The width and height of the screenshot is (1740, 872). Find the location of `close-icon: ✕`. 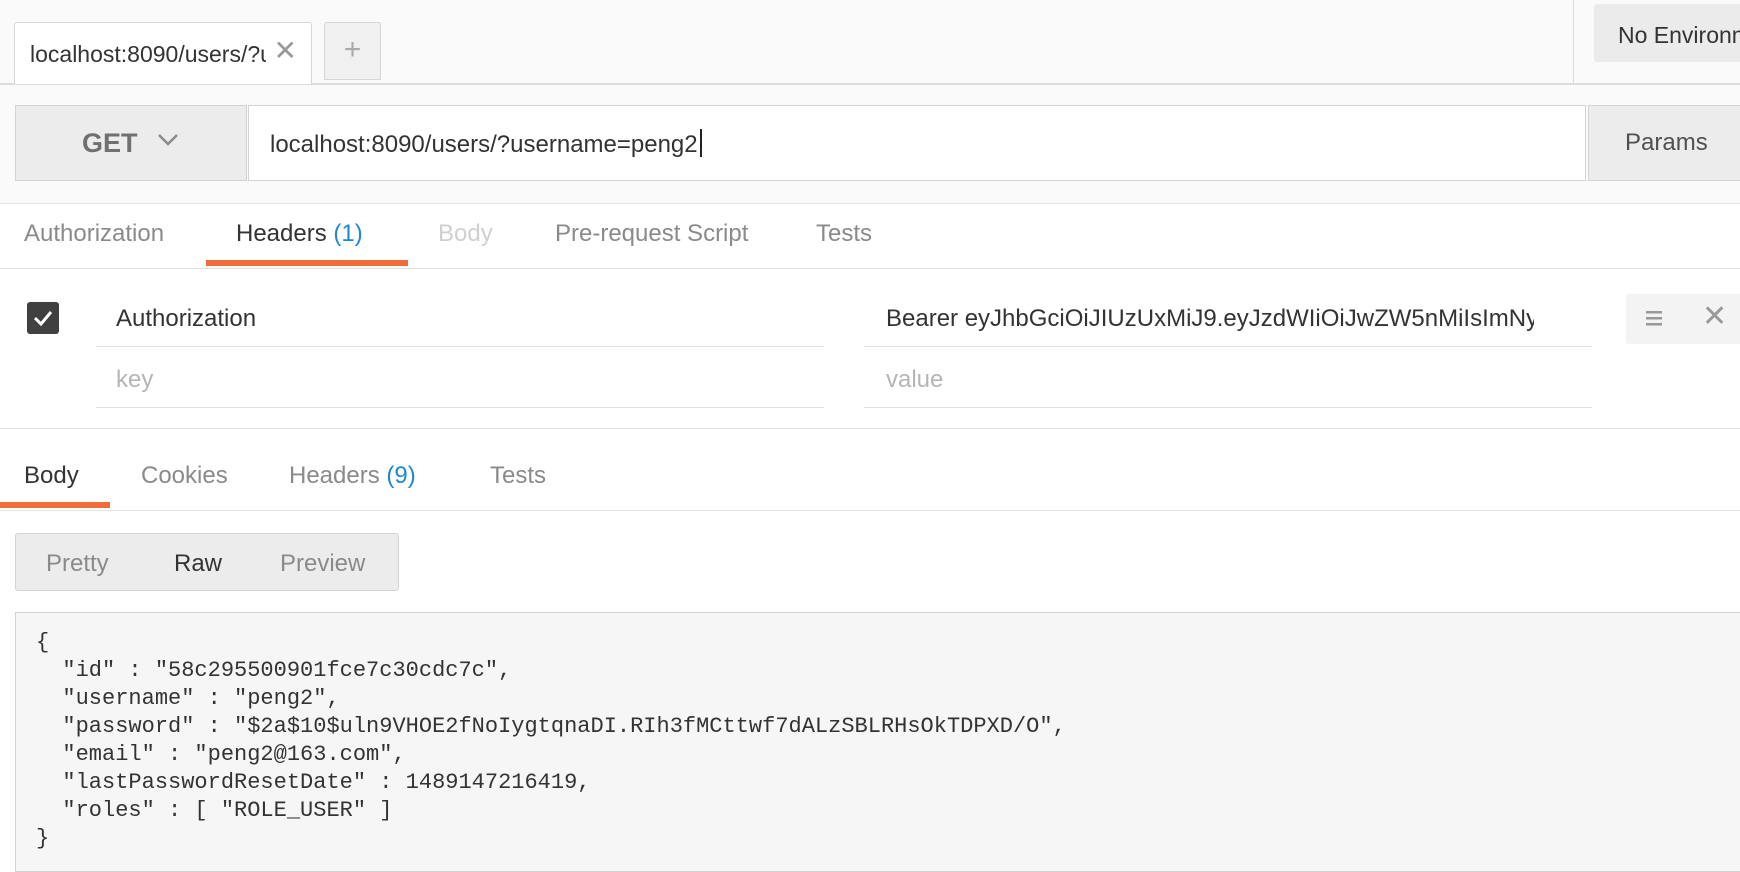

close-icon: ✕ is located at coordinates (285, 51).